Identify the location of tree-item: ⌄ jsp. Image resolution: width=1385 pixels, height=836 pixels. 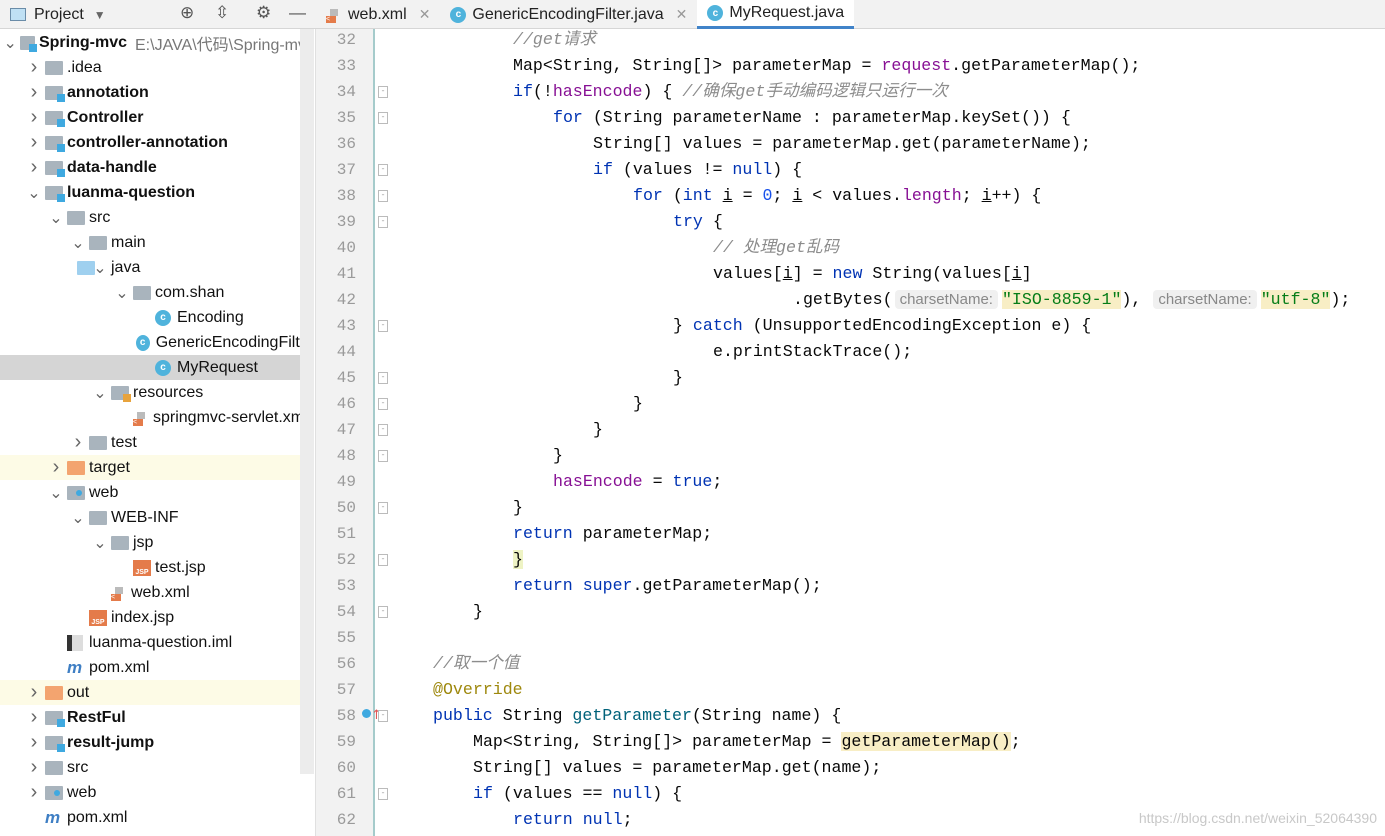
(157, 542).